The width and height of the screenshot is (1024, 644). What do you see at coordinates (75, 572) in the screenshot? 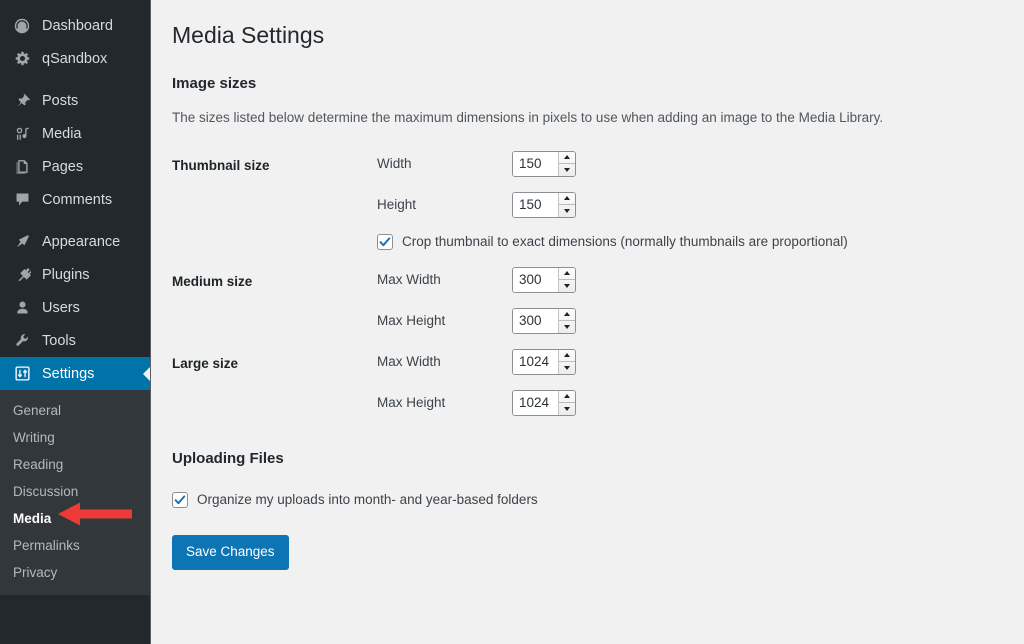
I see `submenu-item-privacy: Privacy` at bounding box center [75, 572].